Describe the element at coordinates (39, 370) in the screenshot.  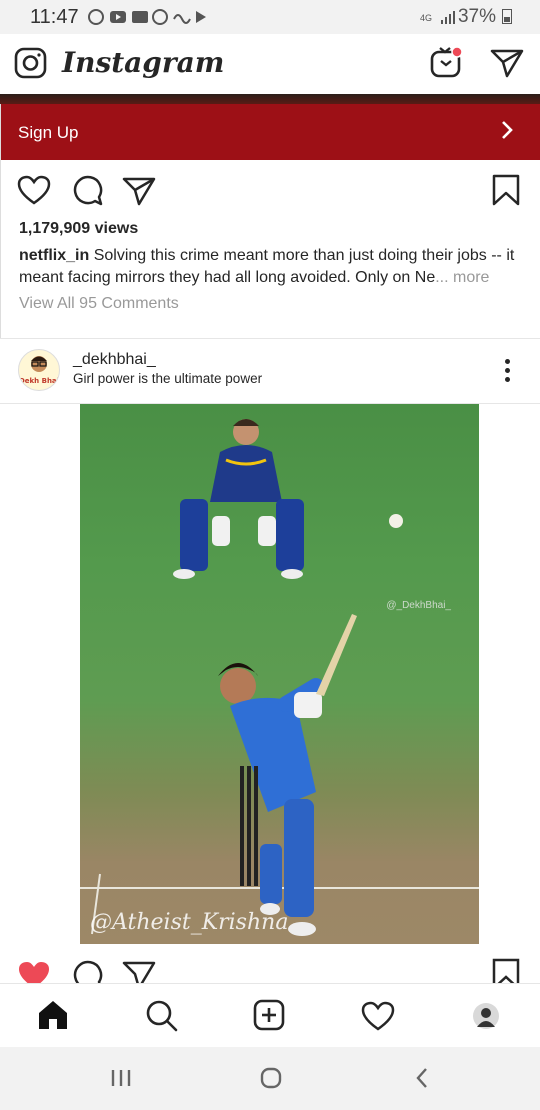
I see `avatar: Dekh Bhai` at that location.